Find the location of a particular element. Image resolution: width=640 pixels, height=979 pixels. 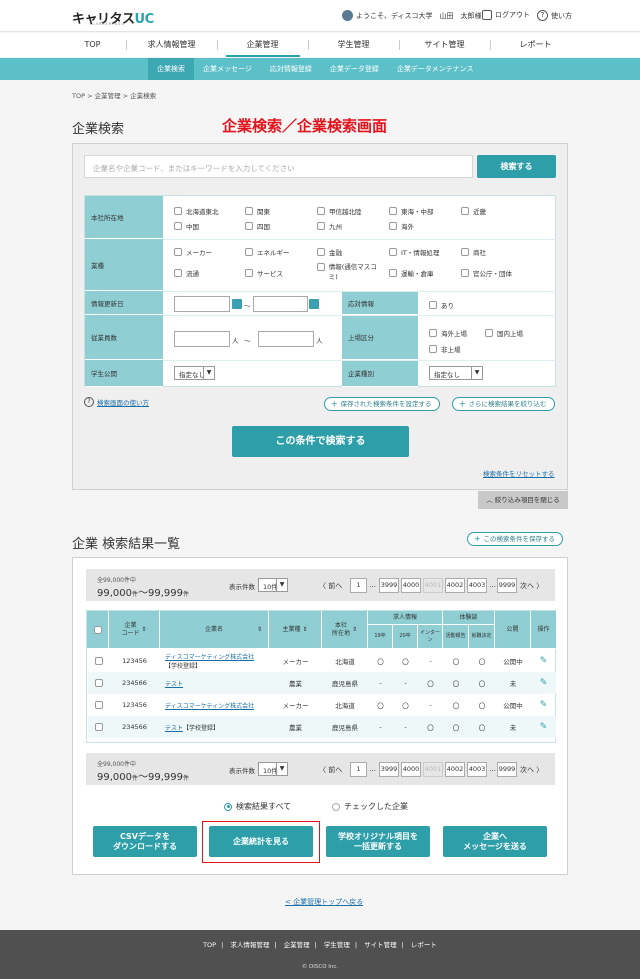

footer-link-company: 企業管理 is located at coordinates (297, 945).